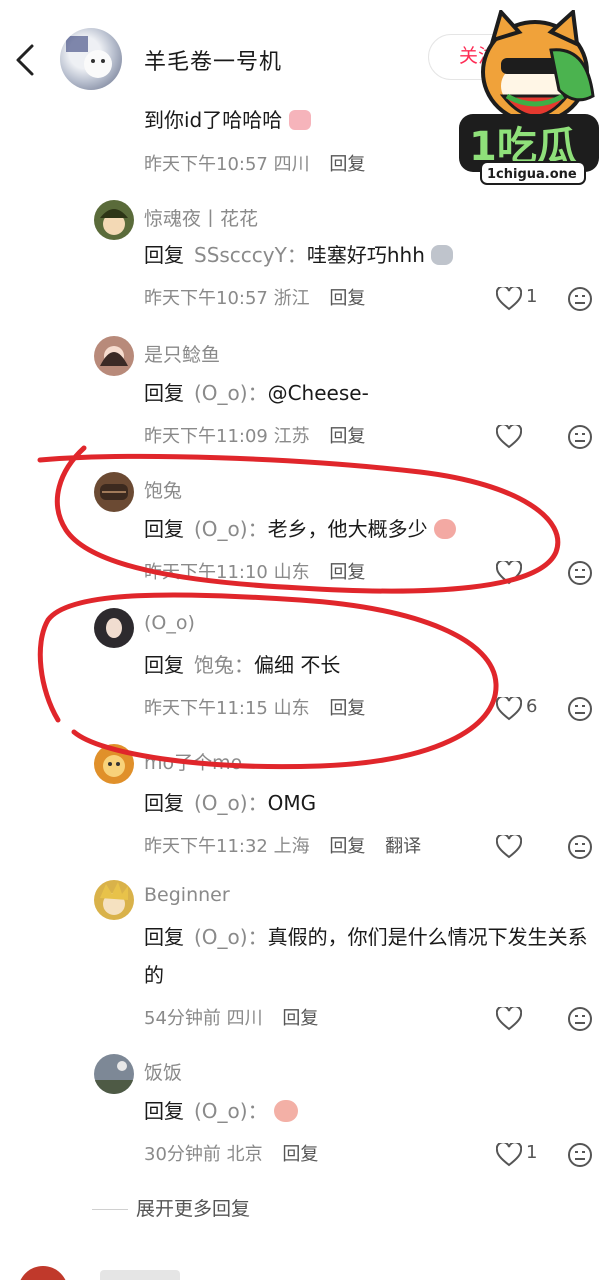 The width and height of the screenshot is (613, 1280). Describe the element at coordinates (231, 1018) in the screenshot. I see `comment-meta: 54分钟前 四川 回复` at that location.